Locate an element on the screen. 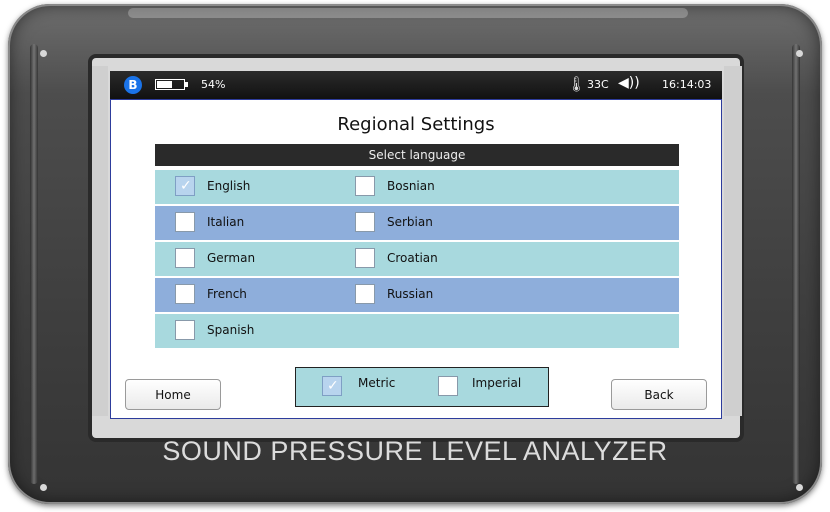 This screenshot has width=830, height=512. language-label: Croatian is located at coordinates (412, 258).